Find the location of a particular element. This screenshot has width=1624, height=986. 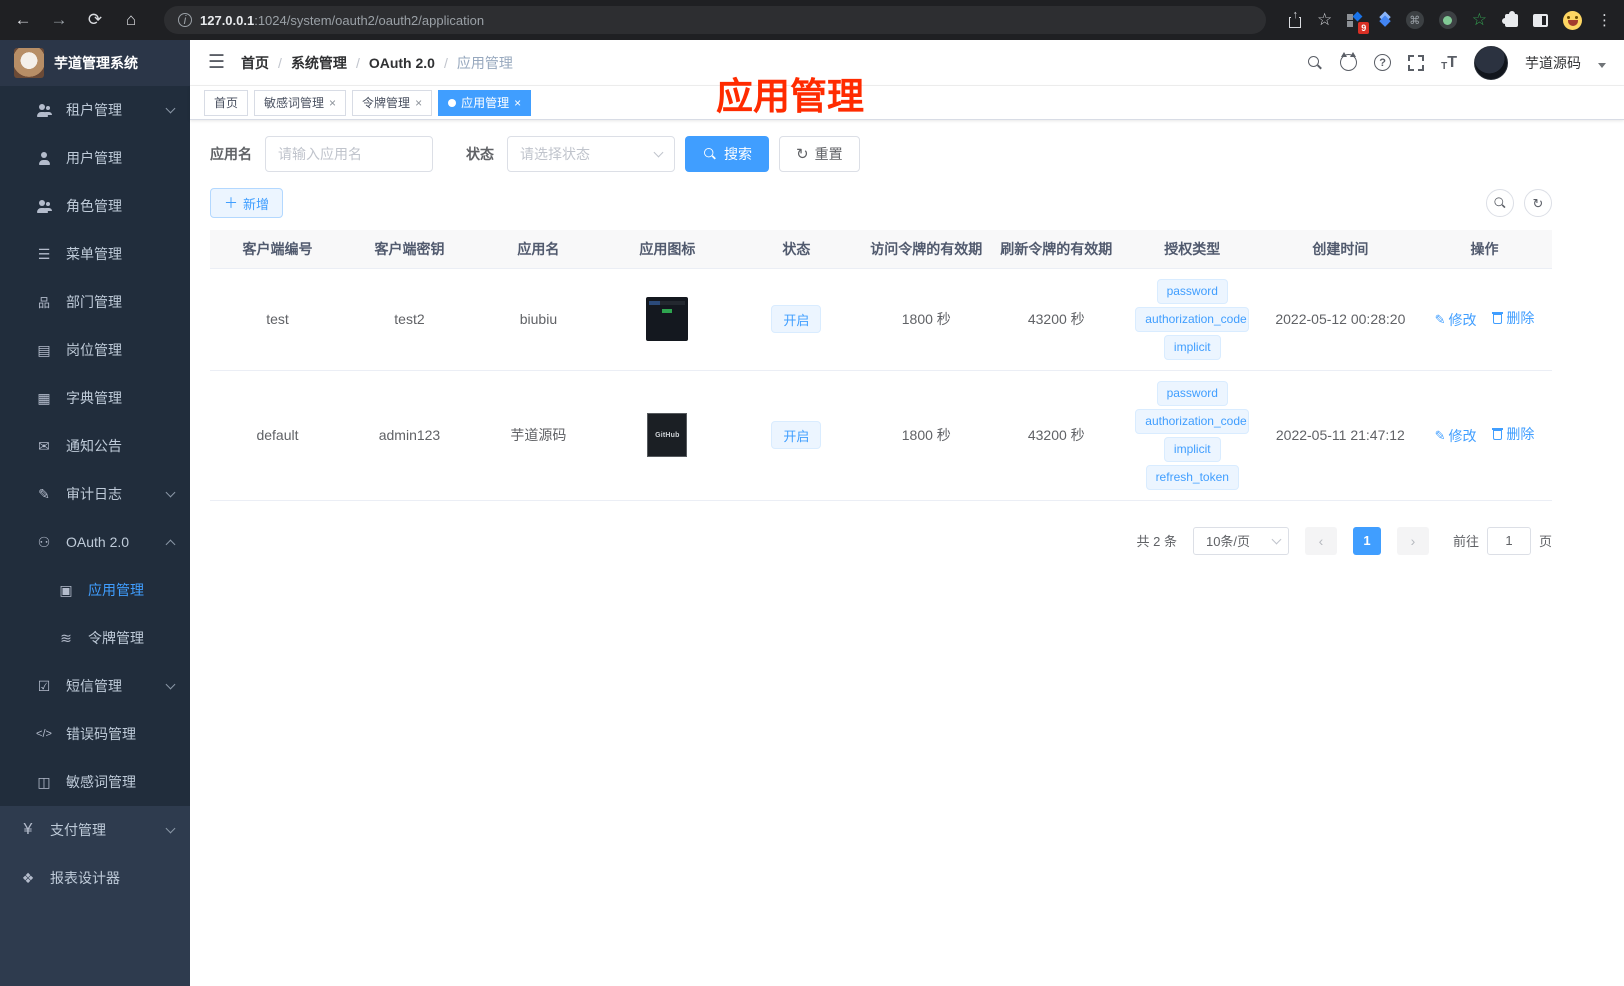

pagination: 共 2 条 10条/页 ‹ 1 › 前往 页 is located at coordinates (881, 540).